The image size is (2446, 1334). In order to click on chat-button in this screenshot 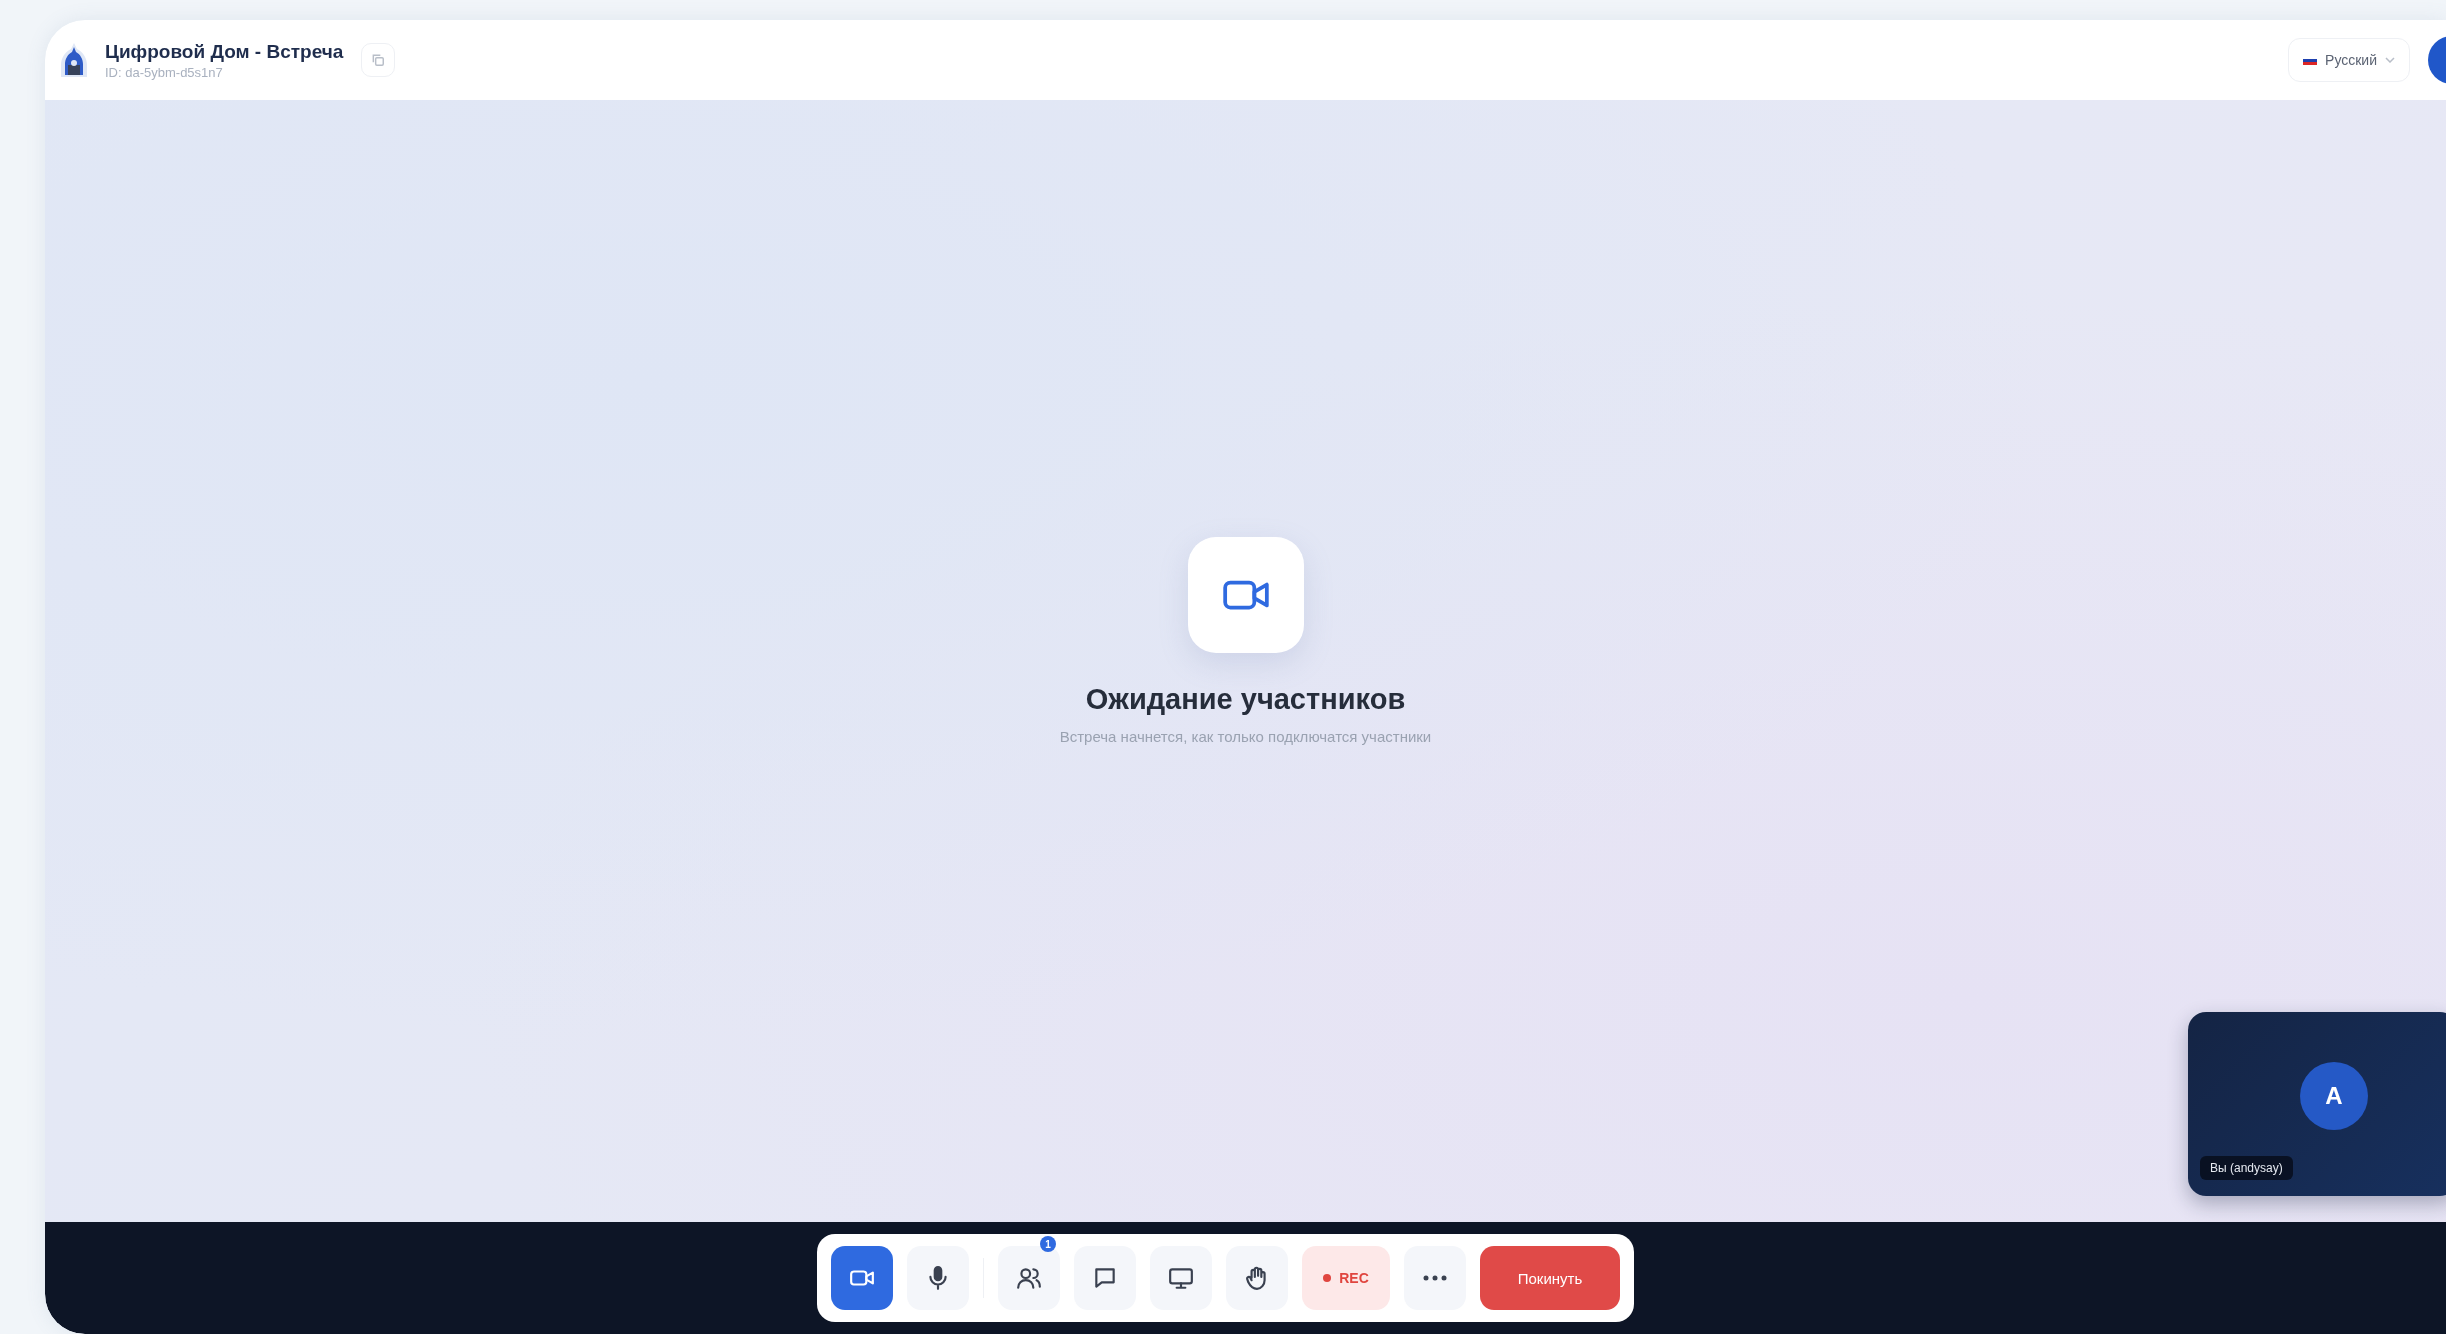, I will do `click(1105, 1278)`.